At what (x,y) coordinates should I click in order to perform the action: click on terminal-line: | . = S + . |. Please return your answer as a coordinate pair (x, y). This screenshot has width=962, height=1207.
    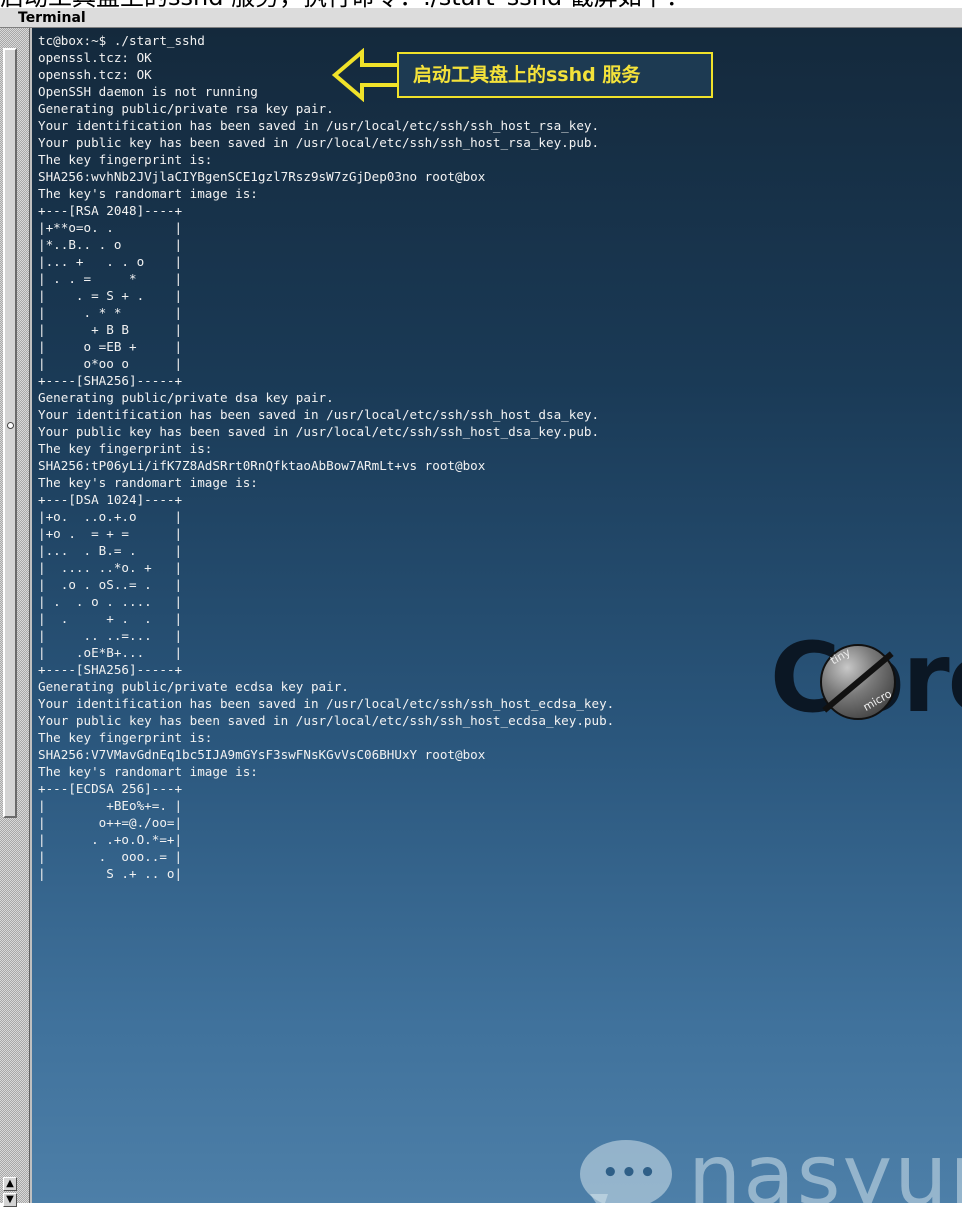
    Looking at the image, I should click on (110, 295).